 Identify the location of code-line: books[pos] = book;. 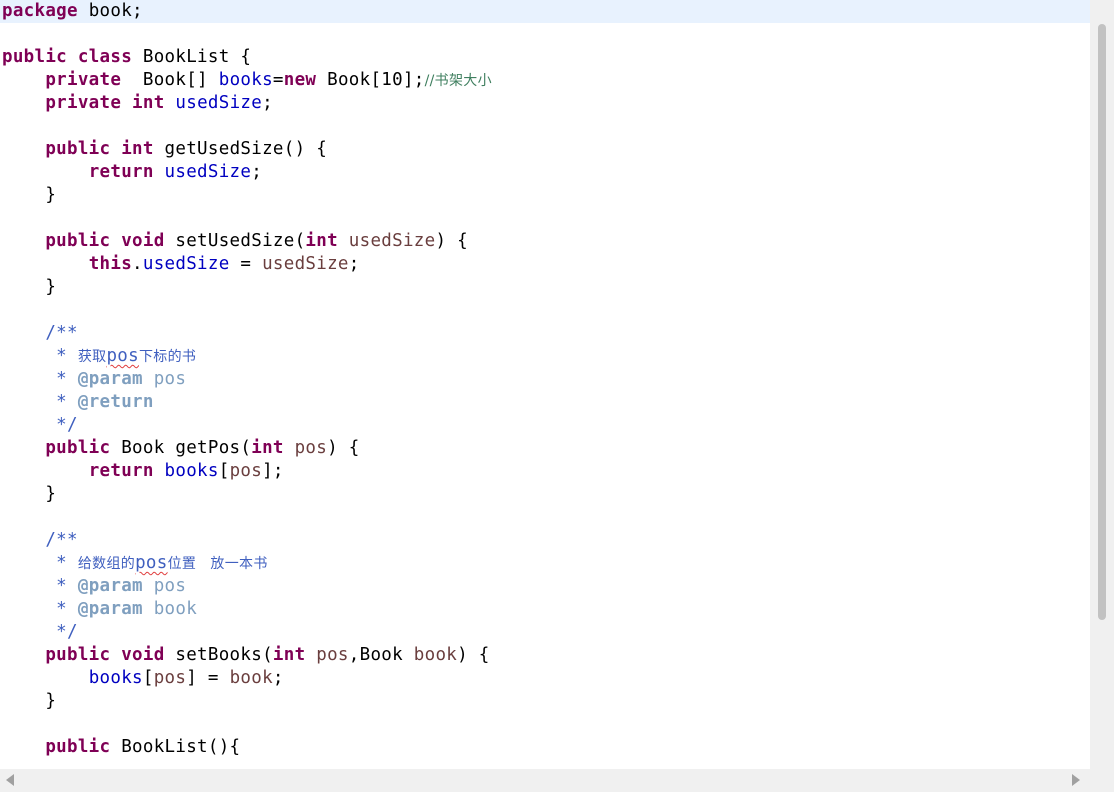
(545, 678).